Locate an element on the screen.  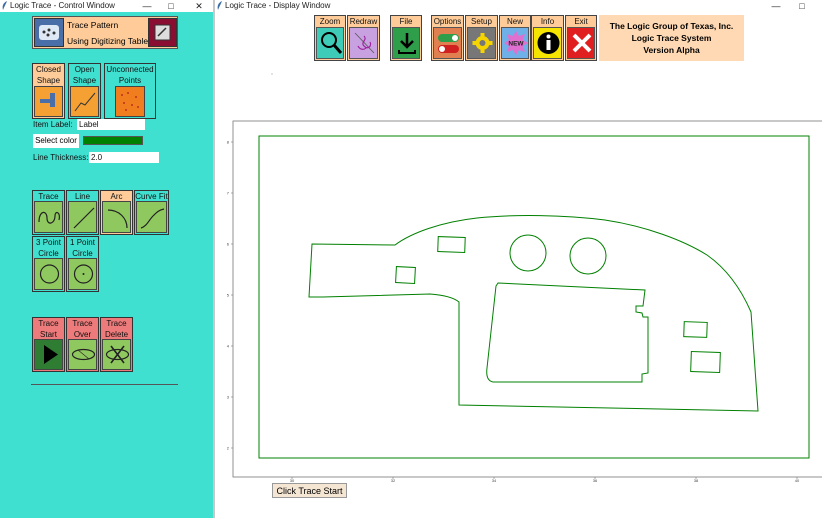
tool-trace-button: Trace is located at coordinates (48, 212).